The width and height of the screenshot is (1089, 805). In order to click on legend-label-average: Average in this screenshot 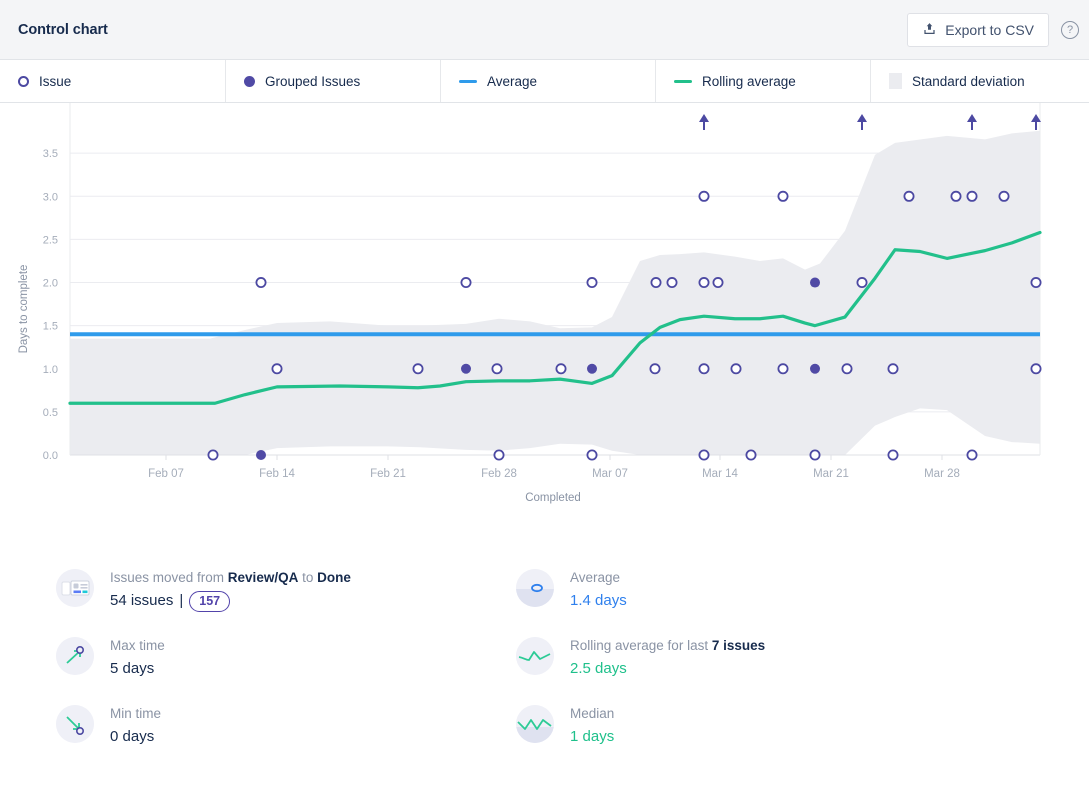, I will do `click(512, 81)`.